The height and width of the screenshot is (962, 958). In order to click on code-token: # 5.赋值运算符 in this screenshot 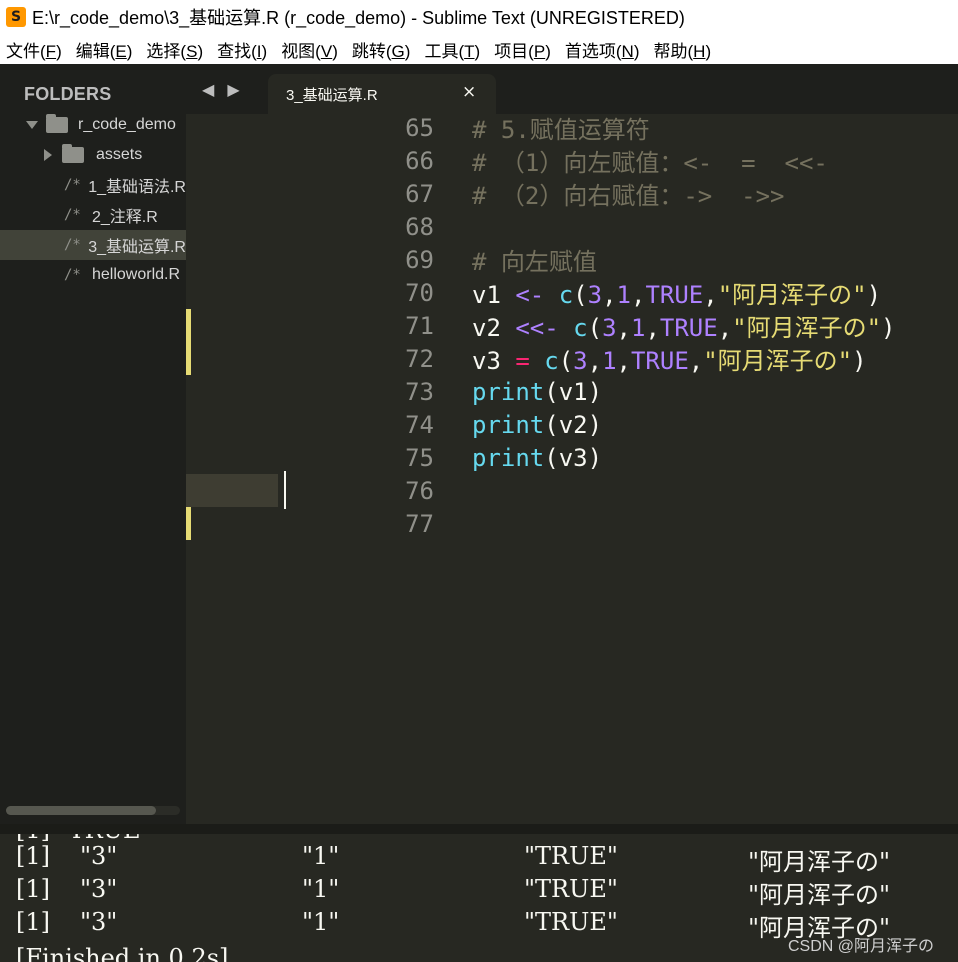, I will do `click(561, 130)`.